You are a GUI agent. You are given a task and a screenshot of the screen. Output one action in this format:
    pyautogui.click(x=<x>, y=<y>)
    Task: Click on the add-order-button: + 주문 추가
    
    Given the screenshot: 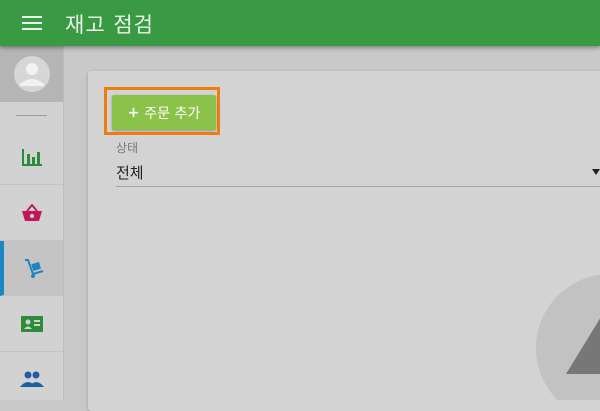 What is the action you would take?
    pyautogui.click(x=164, y=112)
    